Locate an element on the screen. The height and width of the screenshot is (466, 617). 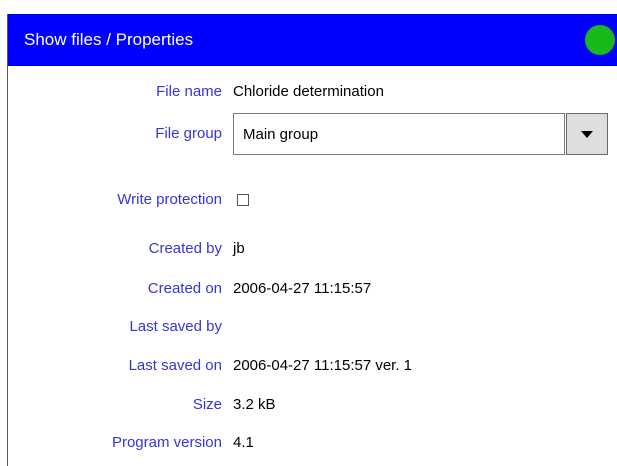
created-by-row: Created by jb is located at coordinates (312, 249).